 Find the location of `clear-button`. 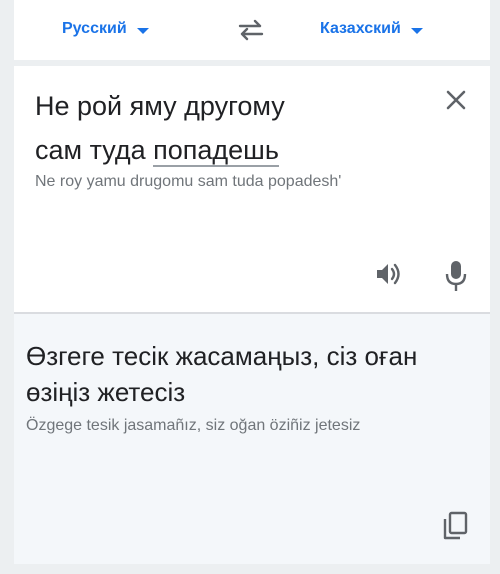

clear-button is located at coordinates (456, 100).